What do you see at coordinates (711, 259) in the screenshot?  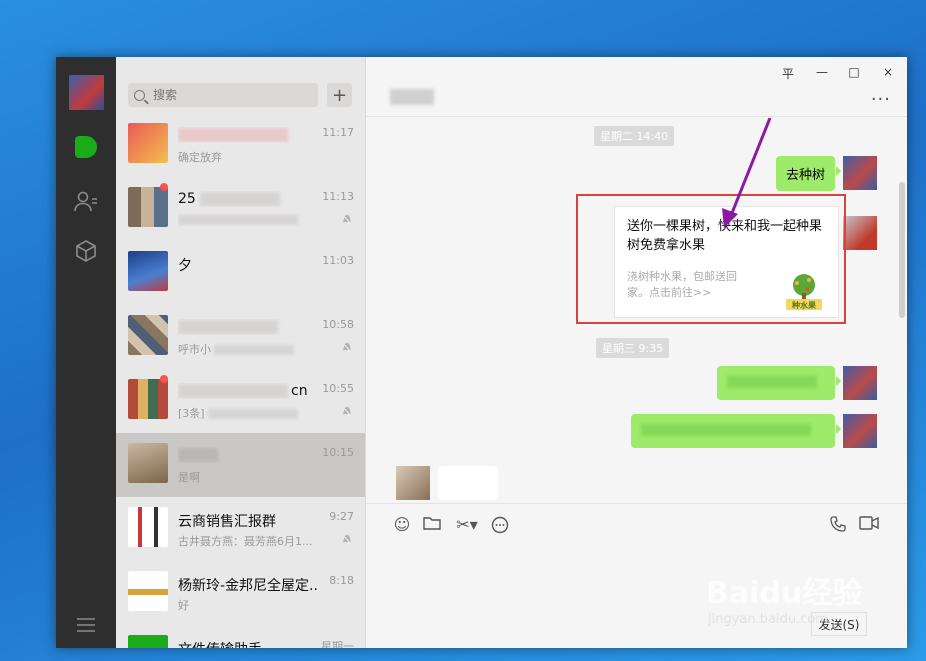 I see `highlight-box` at bounding box center [711, 259].